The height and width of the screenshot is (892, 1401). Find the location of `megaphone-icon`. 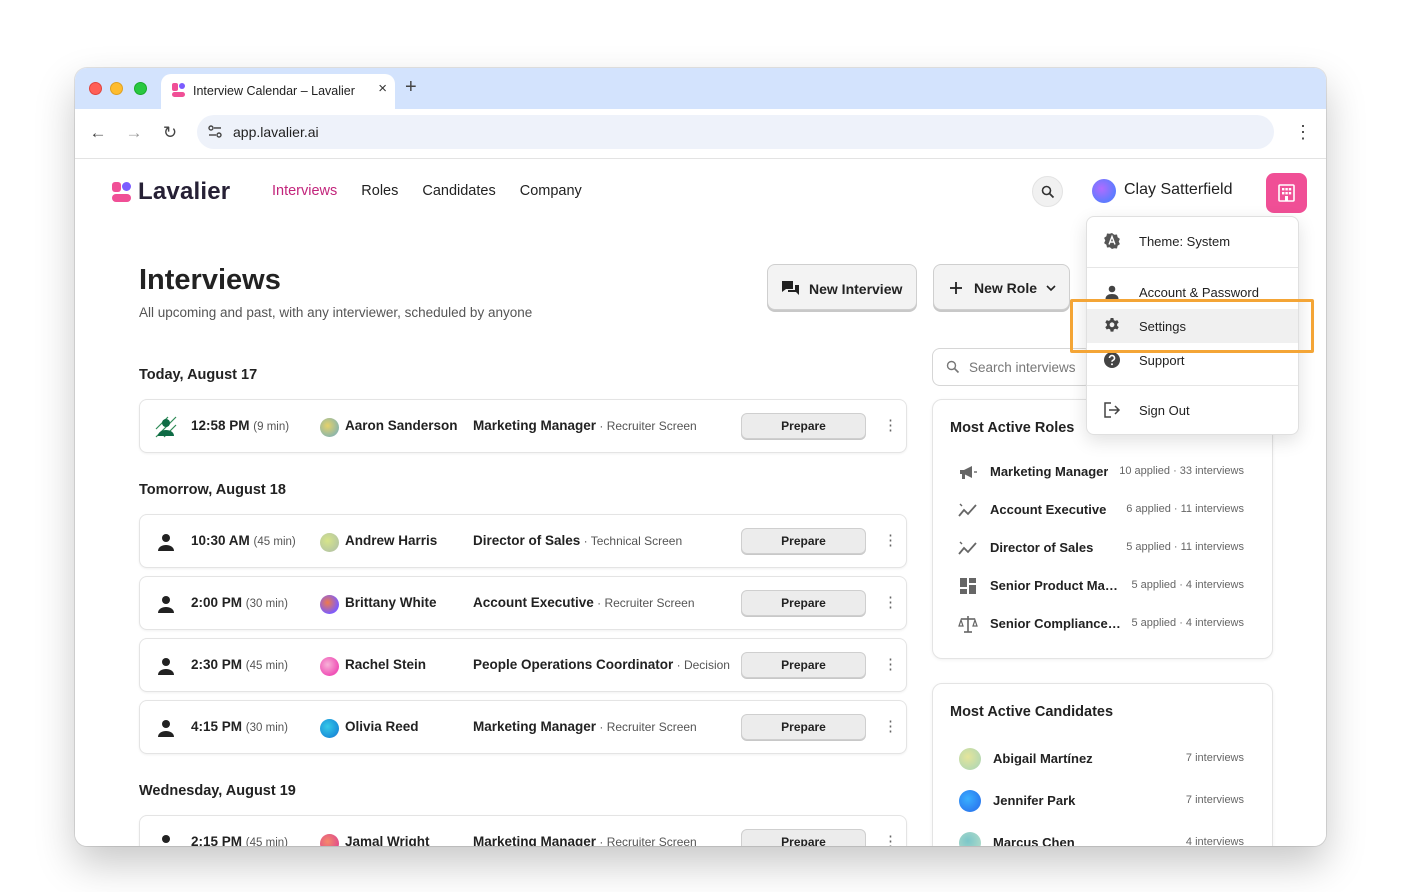

megaphone-icon is located at coordinates (968, 472).